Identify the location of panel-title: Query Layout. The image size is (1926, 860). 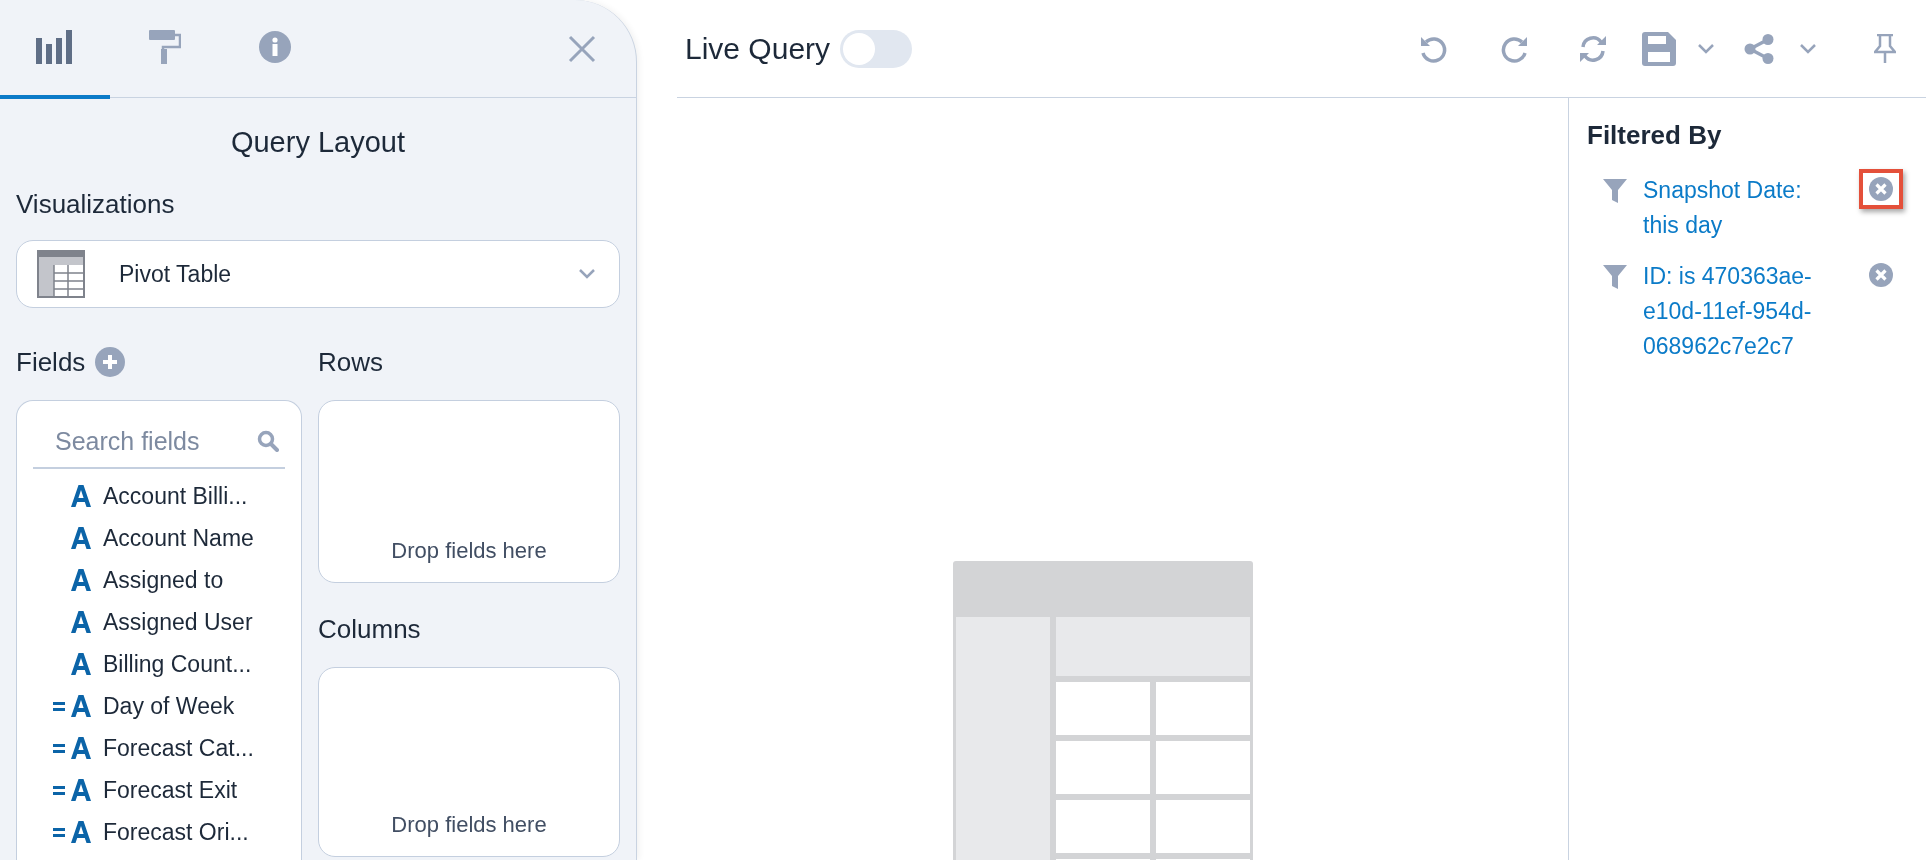
(318, 142).